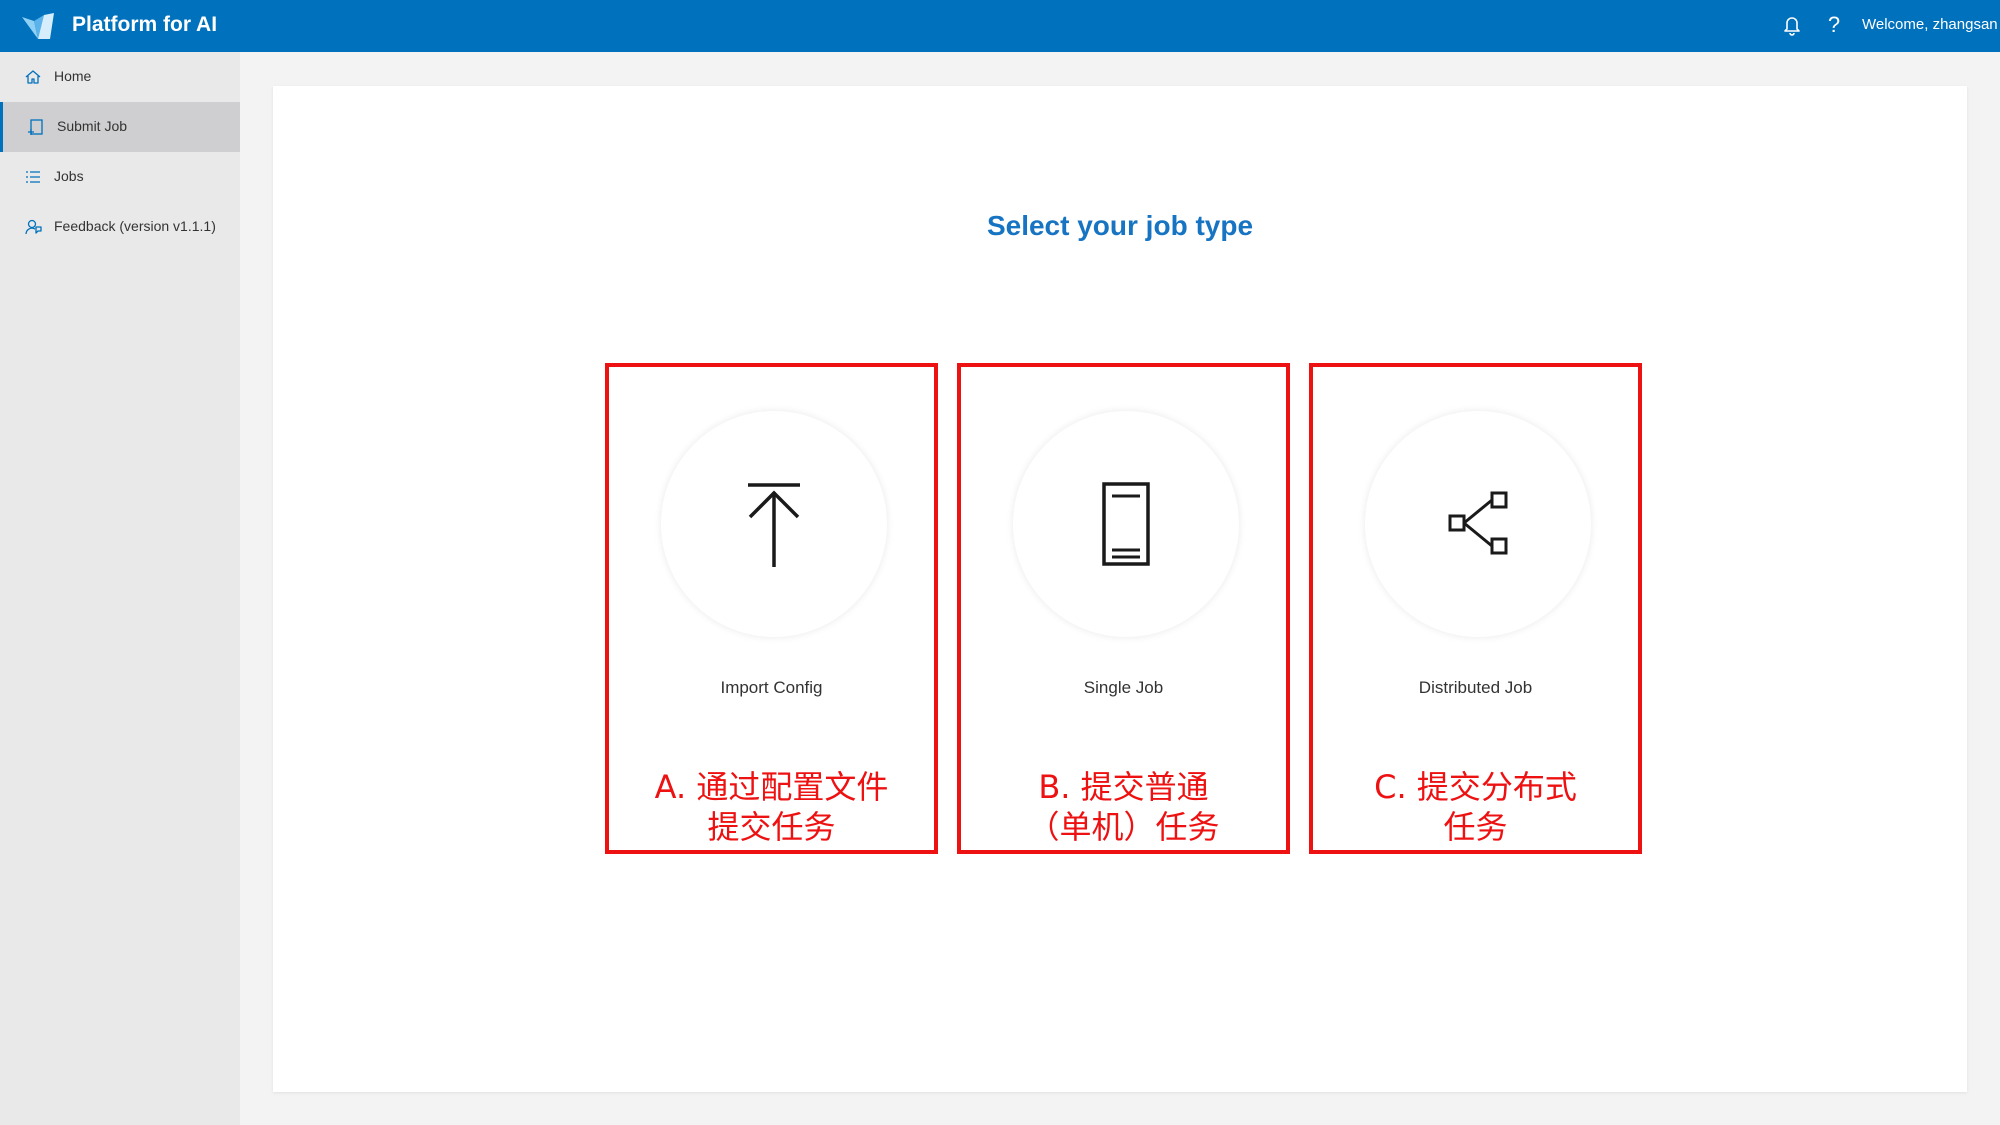 Image resolution: width=2000 pixels, height=1125 pixels. Describe the element at coordinates (771, 688) in the screenshot. I see `option-label: Import Config` at that location.